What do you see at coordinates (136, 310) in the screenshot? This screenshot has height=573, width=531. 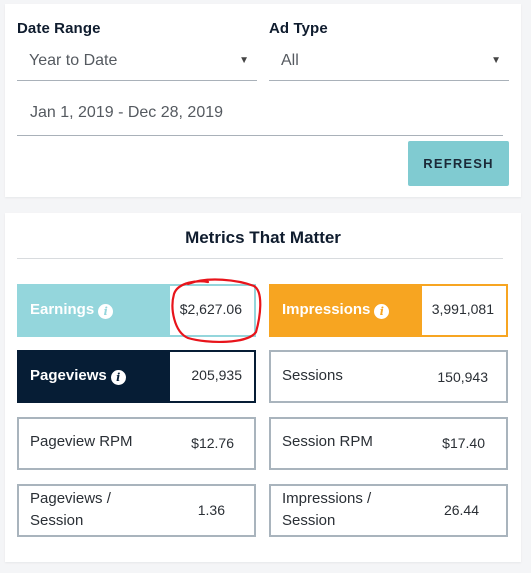 I see `metric-tile-earnings: Earnings i $2,627.06` at bounding box center [136, 310].